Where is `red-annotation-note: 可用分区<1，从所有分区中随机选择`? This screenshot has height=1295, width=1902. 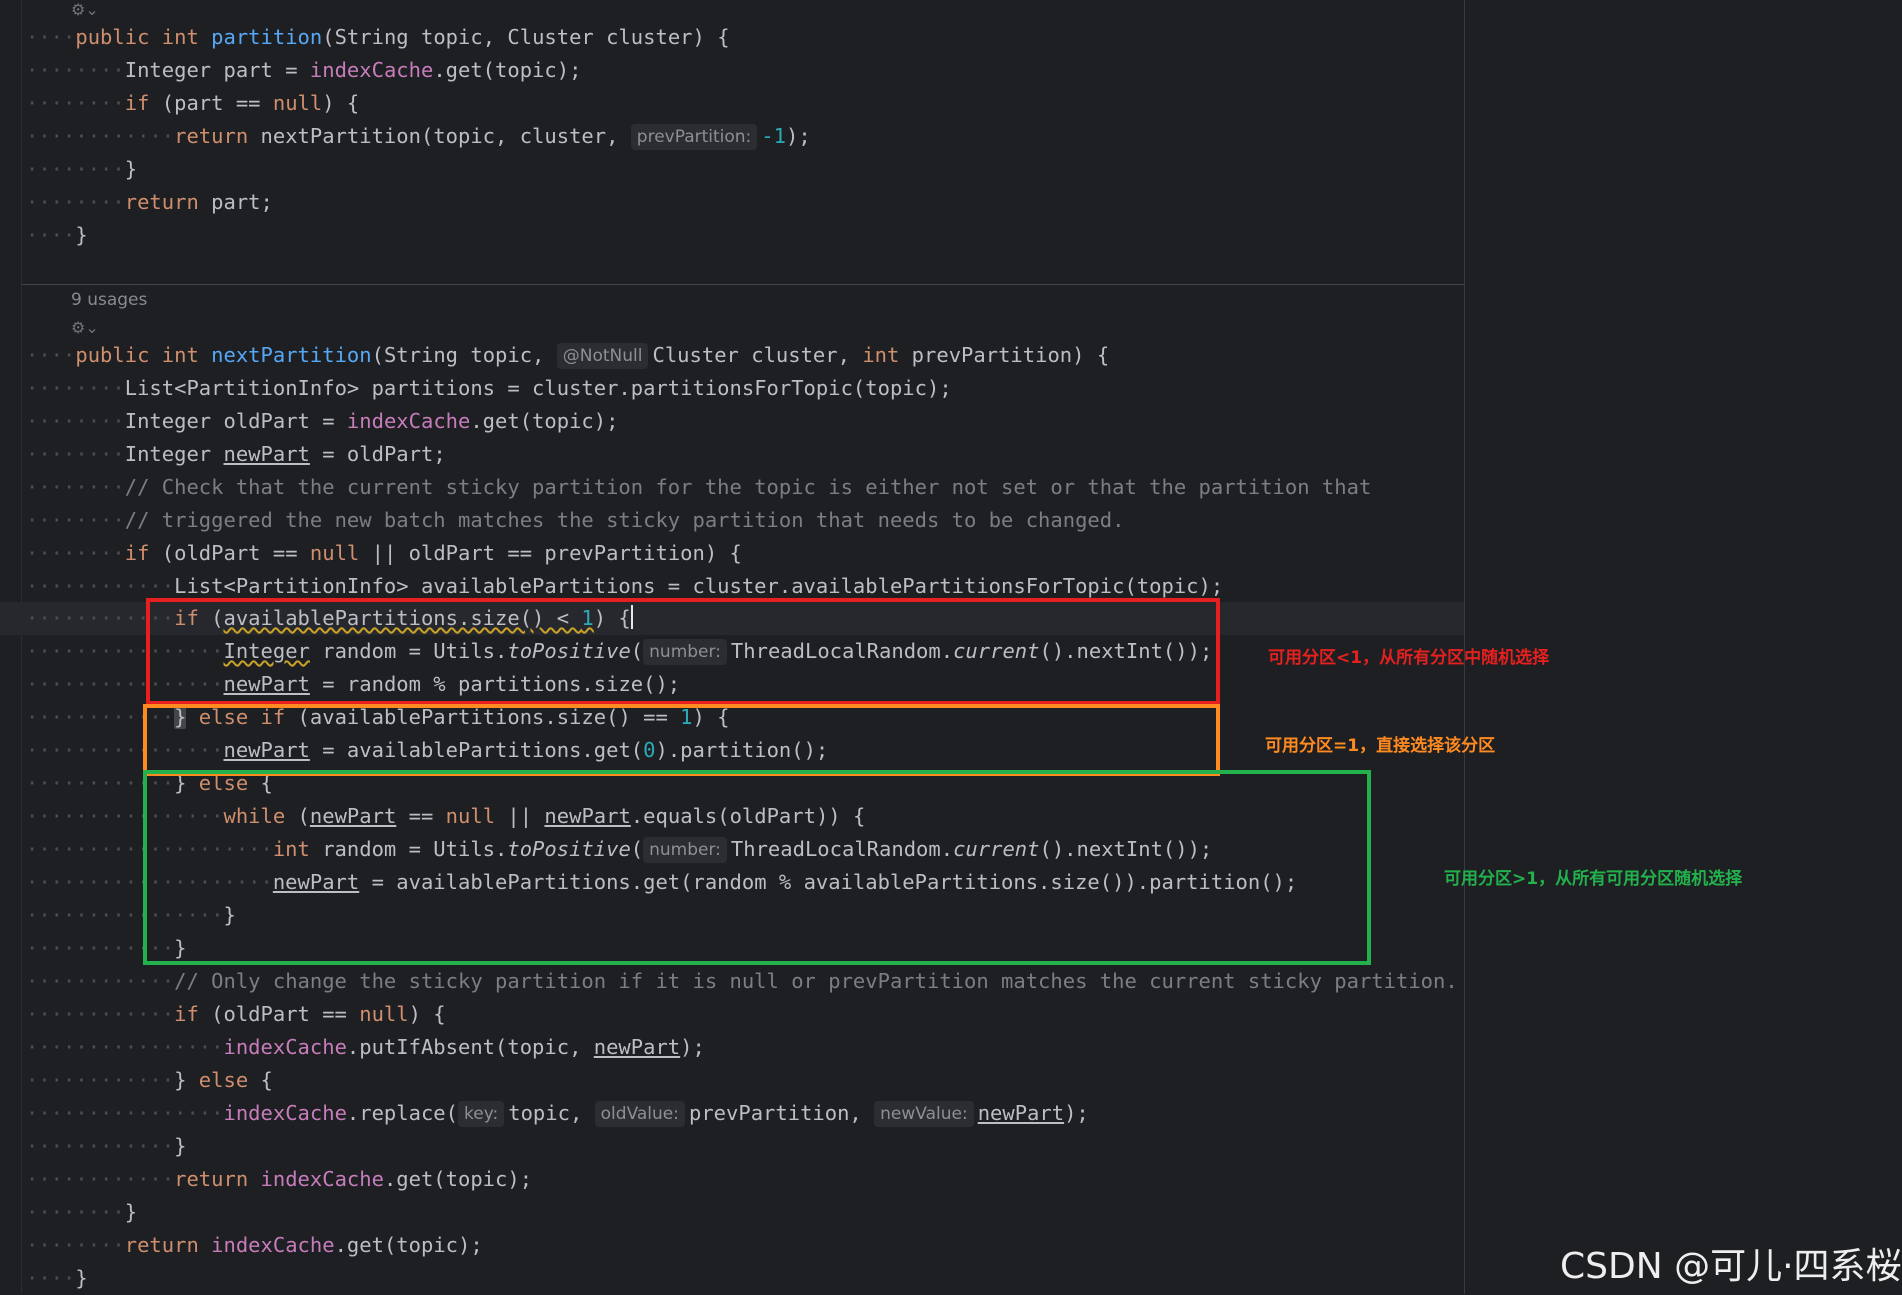 red-annotation-note: 可用分区<1，从所有分区中随机选择 is located at coordinates (1409, 658).